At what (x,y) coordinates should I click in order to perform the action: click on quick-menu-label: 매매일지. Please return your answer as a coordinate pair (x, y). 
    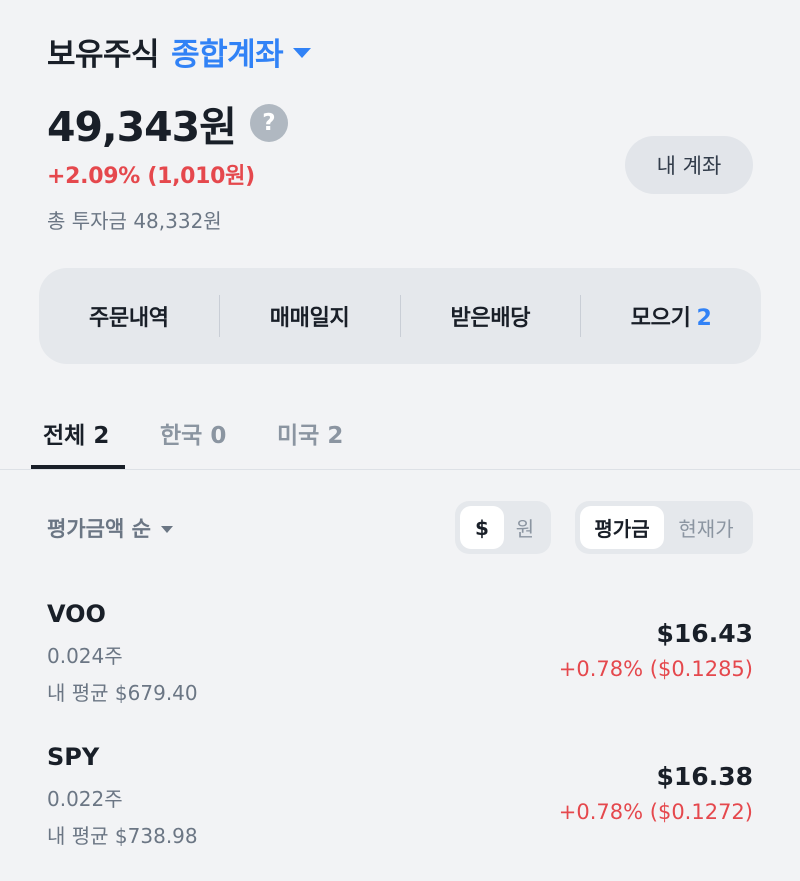
    Looking at the image, I should click on (309, 318).